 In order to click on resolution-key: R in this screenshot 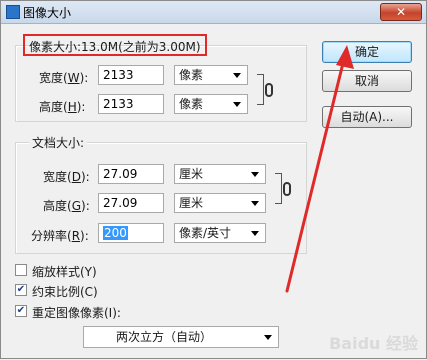, I will do `click(76, 236)`.